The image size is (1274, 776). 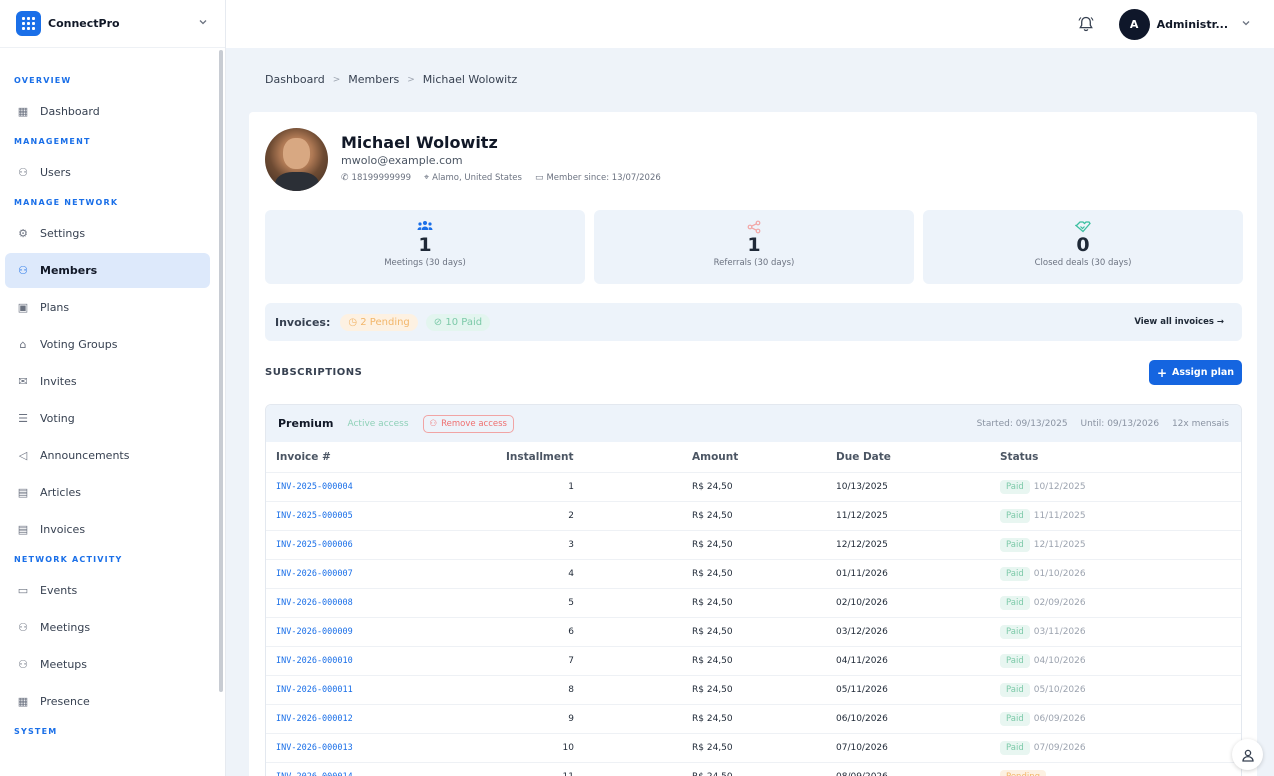 I want to click on status-cell: Paid 07/09/2026, so click(x=1115, y=747).